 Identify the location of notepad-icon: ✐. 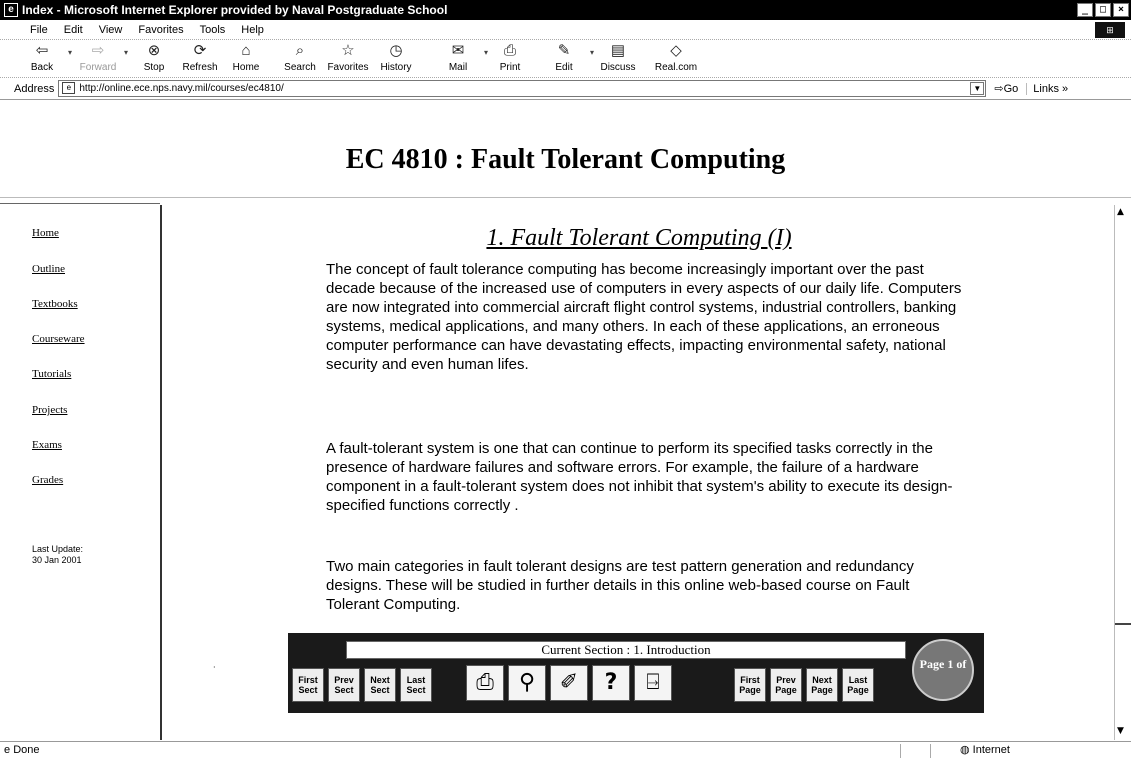
(569, 683).